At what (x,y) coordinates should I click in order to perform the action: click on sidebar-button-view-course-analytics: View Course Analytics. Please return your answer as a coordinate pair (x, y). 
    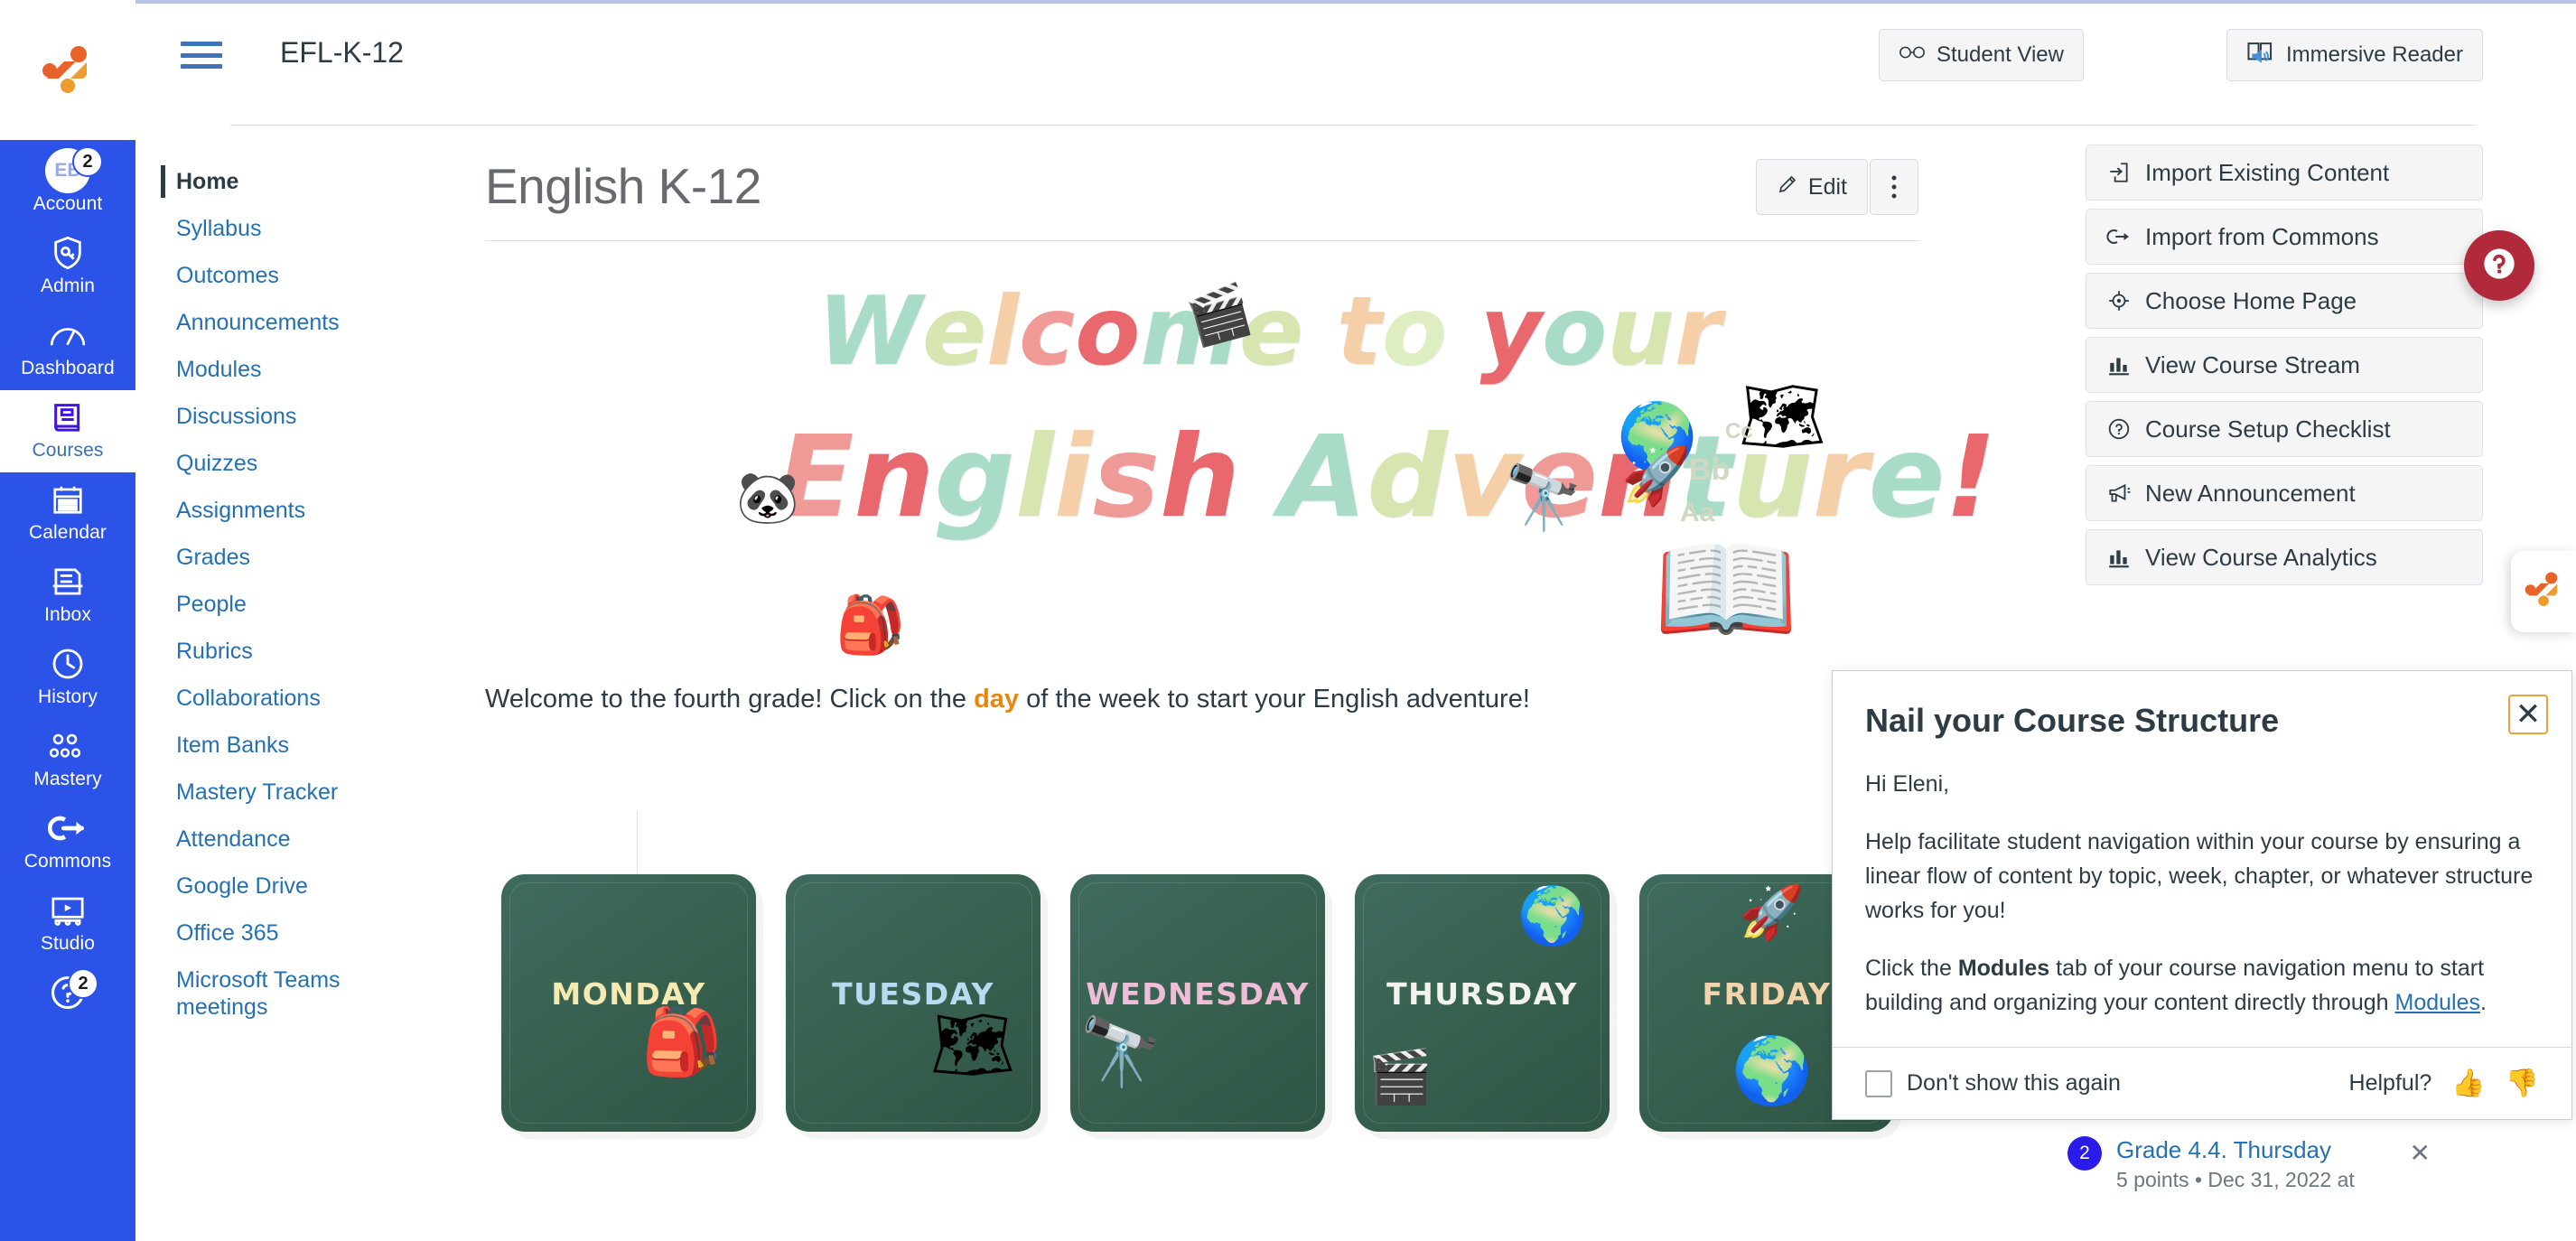
    Looking at the image, I should click on (2284, 557).